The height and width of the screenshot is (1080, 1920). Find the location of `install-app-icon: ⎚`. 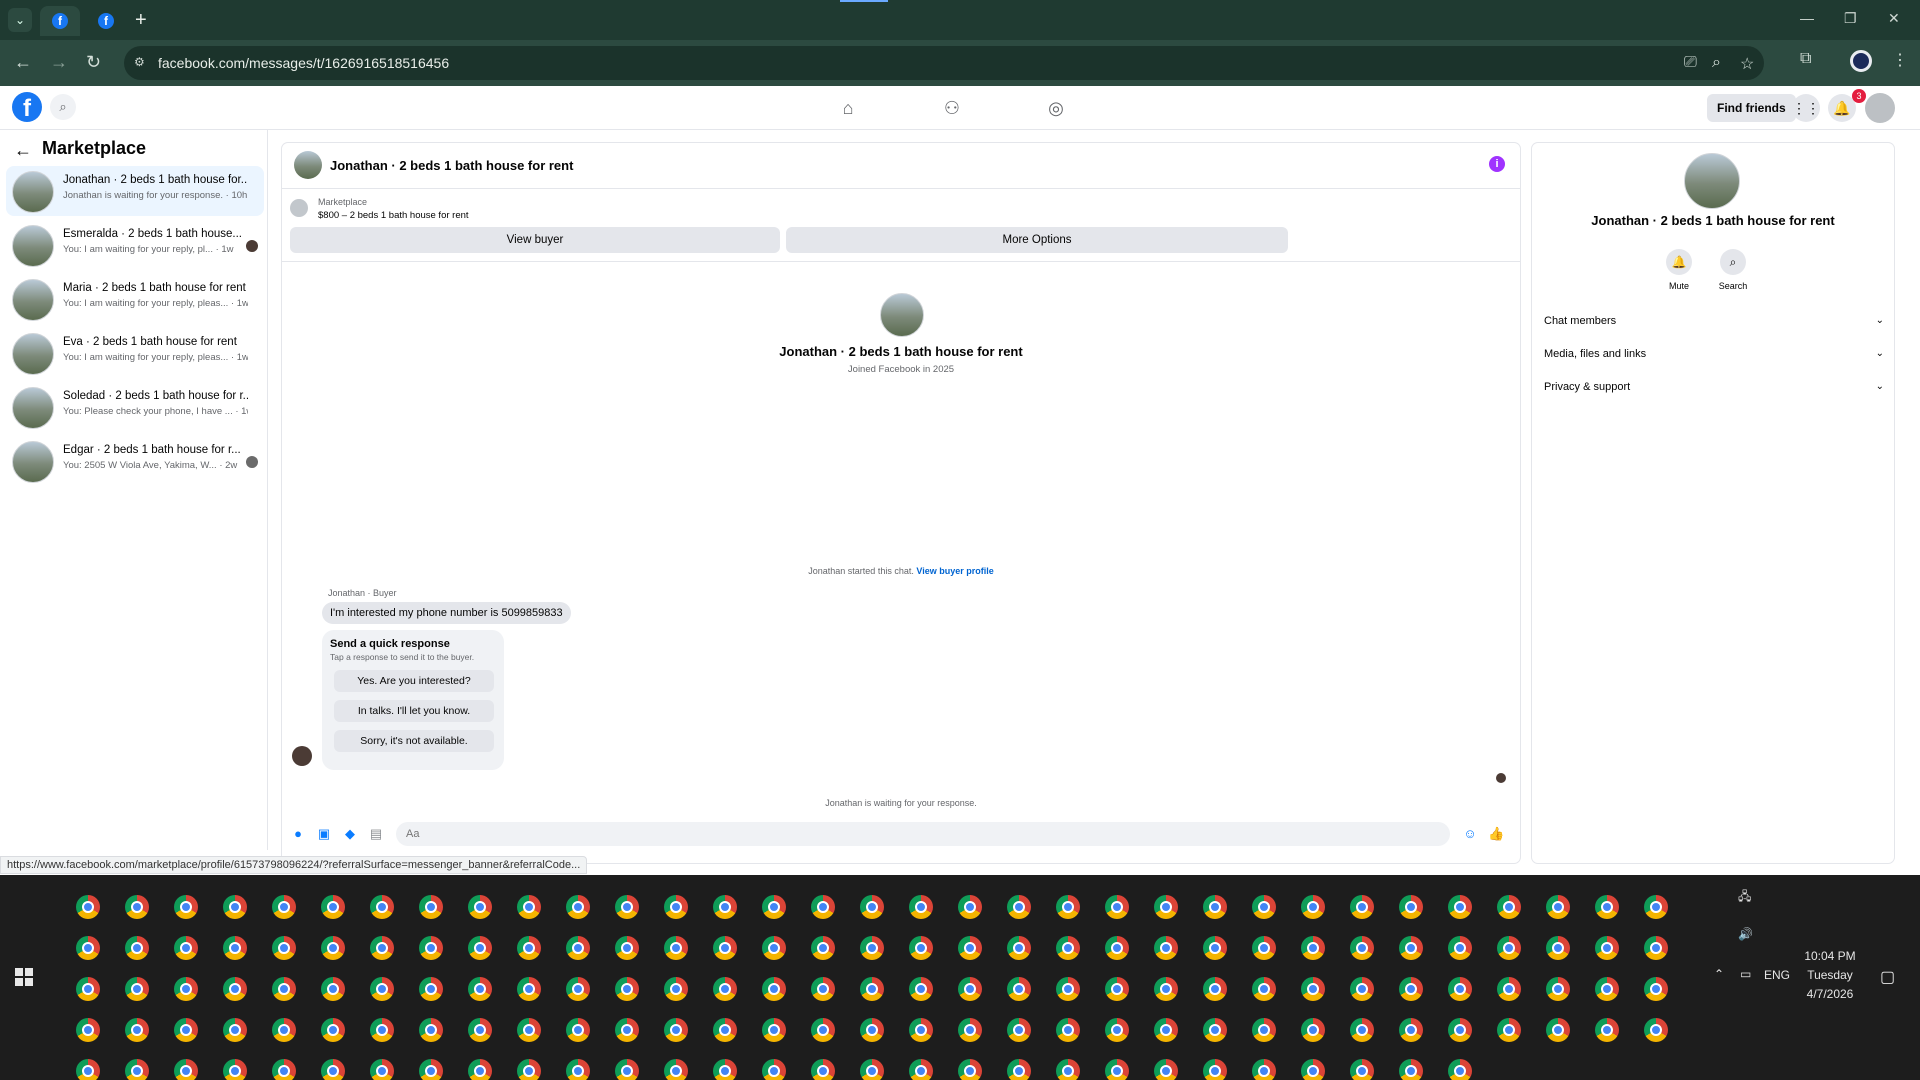

install-app-icon: ⎚ is located at coordinates (1690, 63).